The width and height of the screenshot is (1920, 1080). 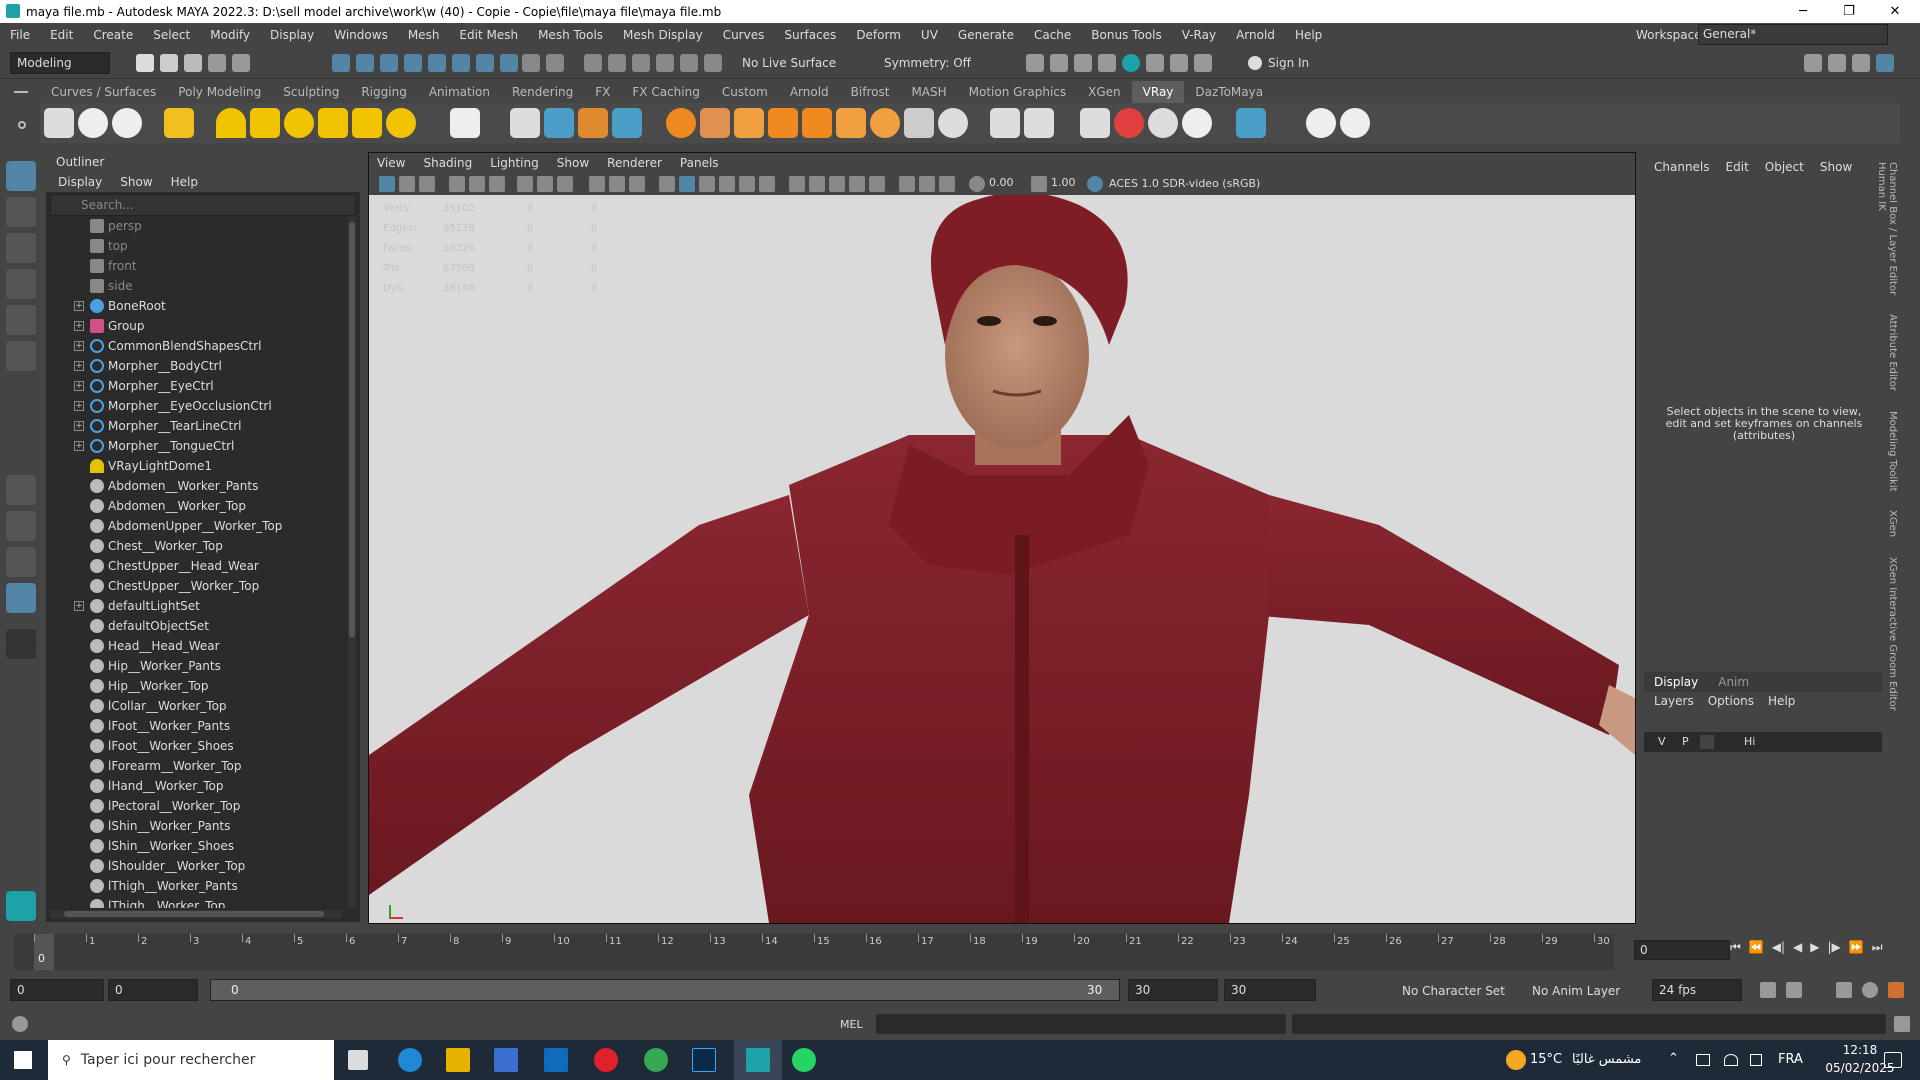 I want to click on smooth-shade-icon, so click(x=687, y=184).